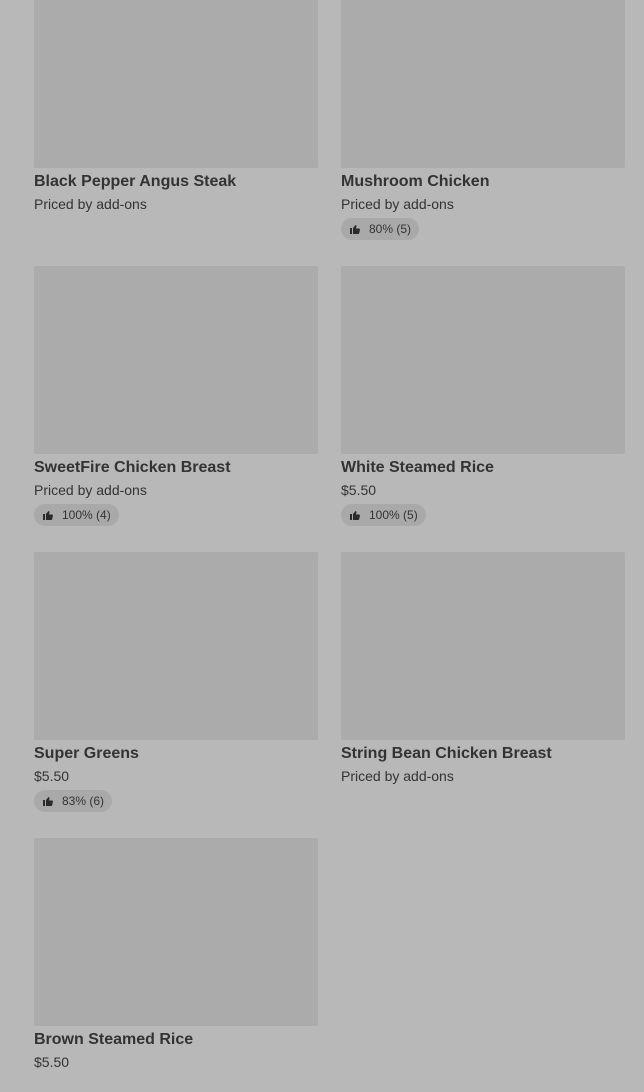 The width and height of the screenshot is (644, 1092). Describe the element at coordinates (83, 801) in the screenshot. I see `rating-text: 83% (6)` at that location.